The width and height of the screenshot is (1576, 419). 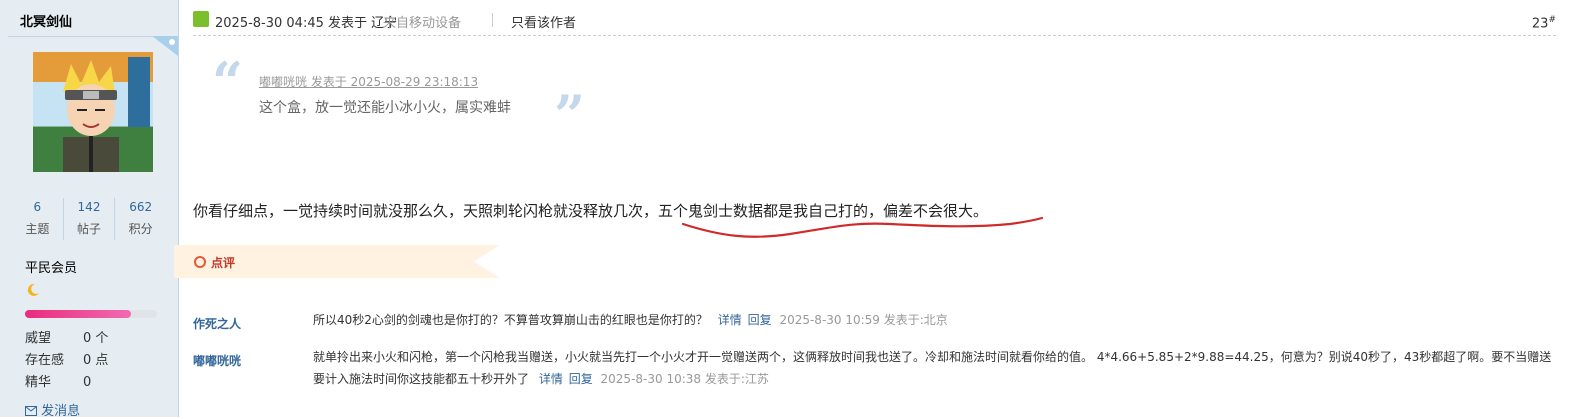 I want to click on author-stats: 6 主题 142 帖子 662 积分, so click(x=89, y=219).